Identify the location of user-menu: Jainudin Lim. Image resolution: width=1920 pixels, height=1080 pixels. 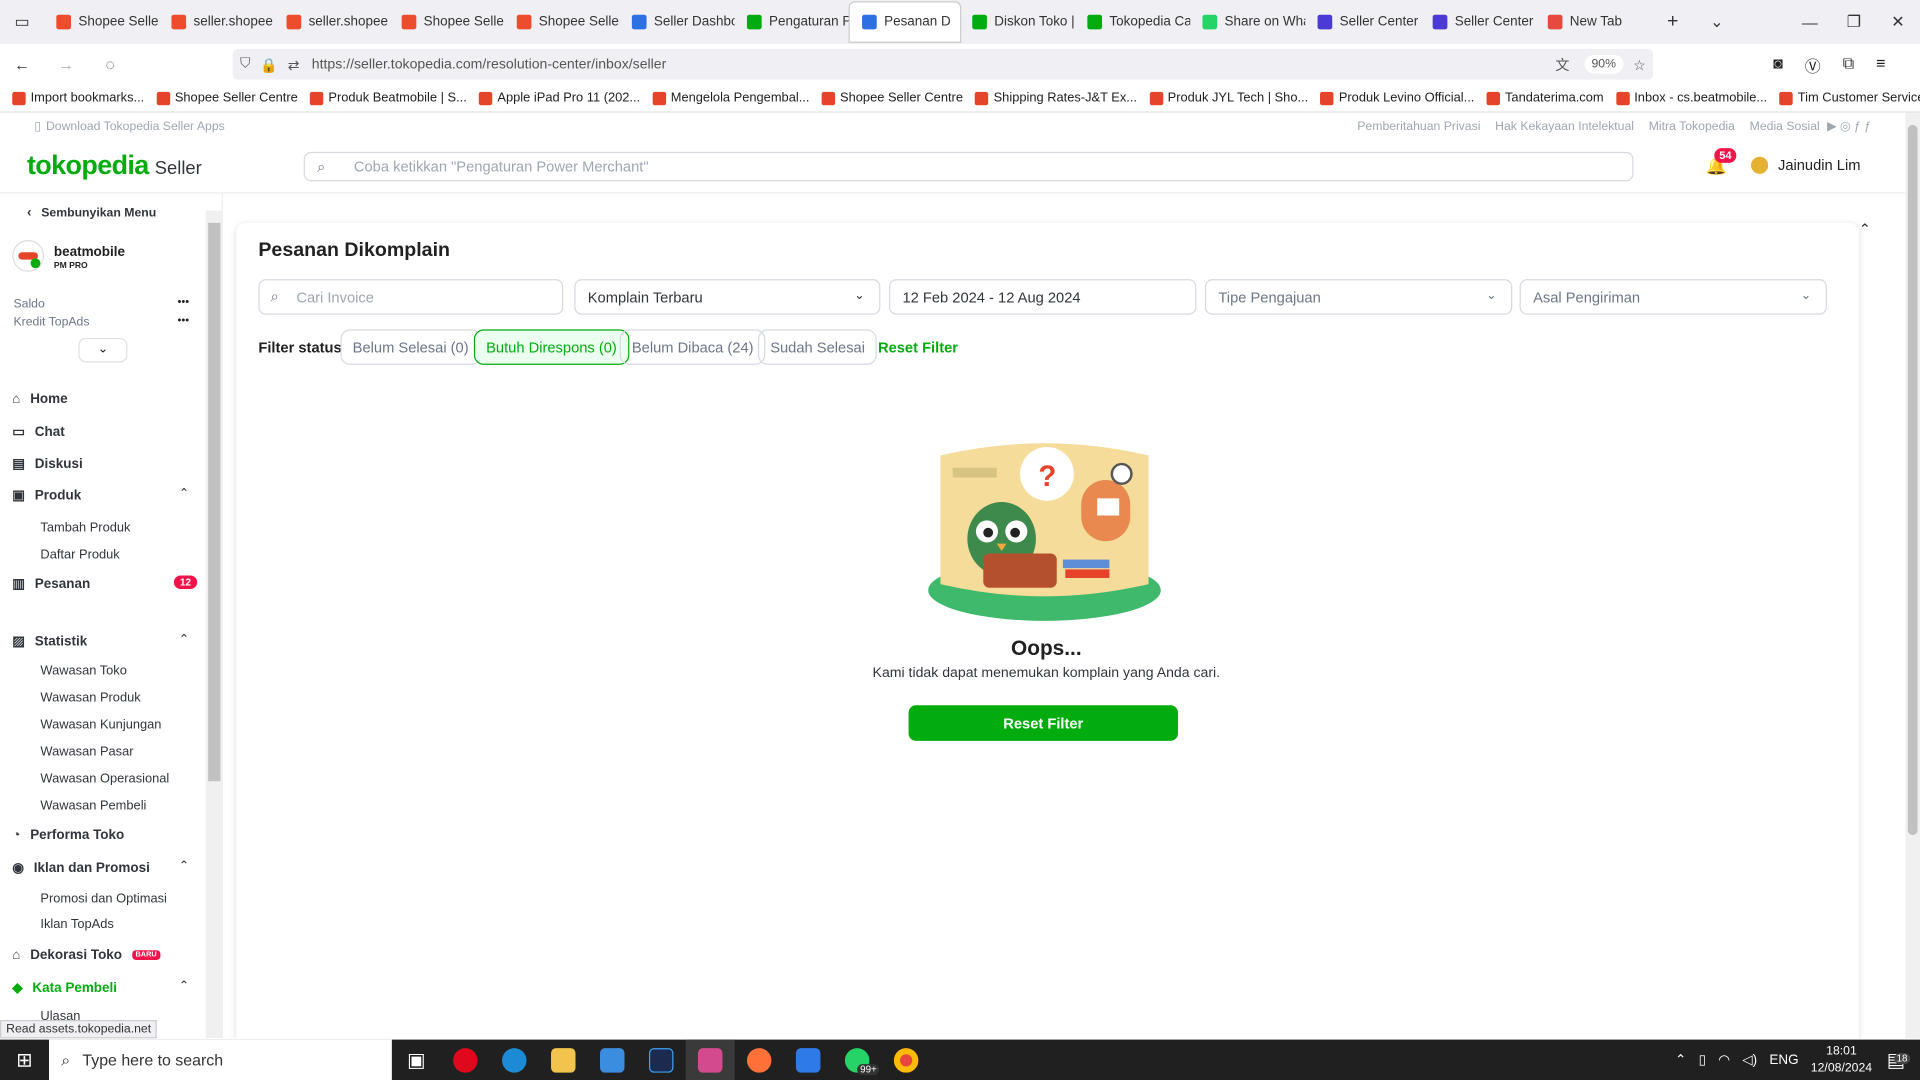
(1805, 165).